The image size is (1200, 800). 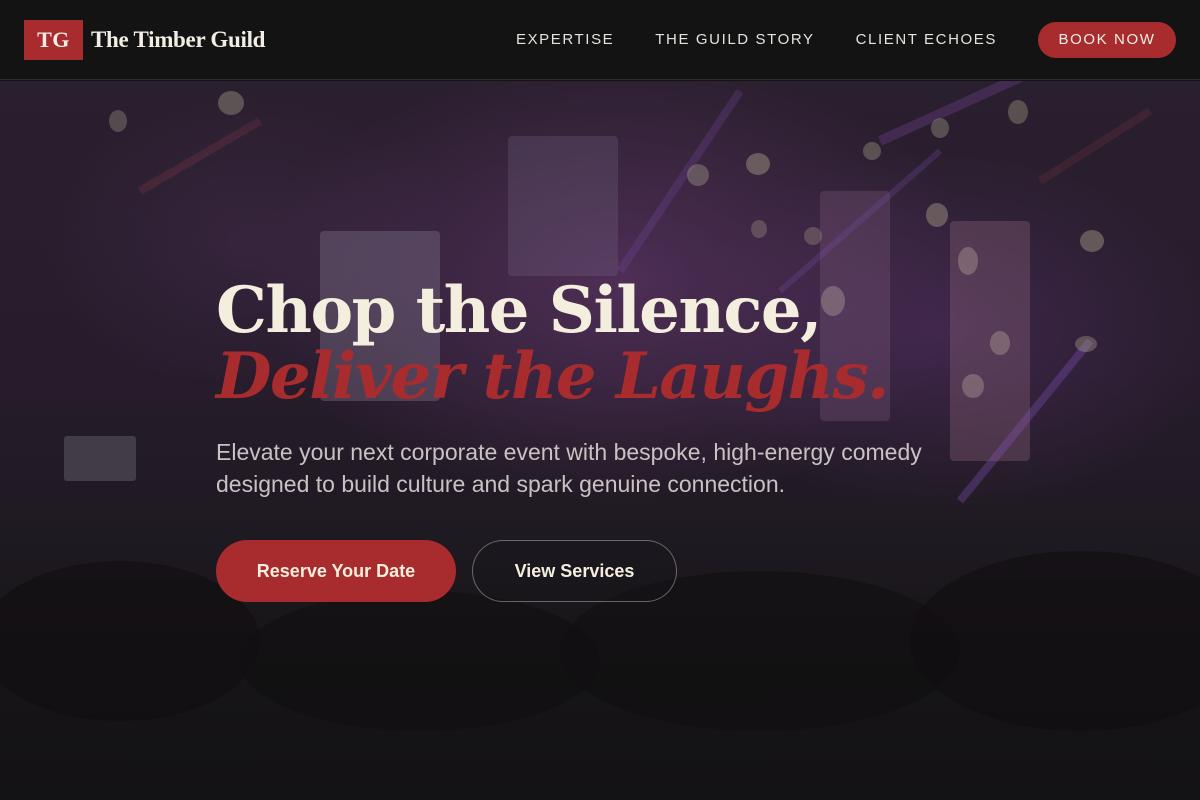 I want to click on hero-headline-line2: Deliver the Laughs., so click(x=552, y=376).